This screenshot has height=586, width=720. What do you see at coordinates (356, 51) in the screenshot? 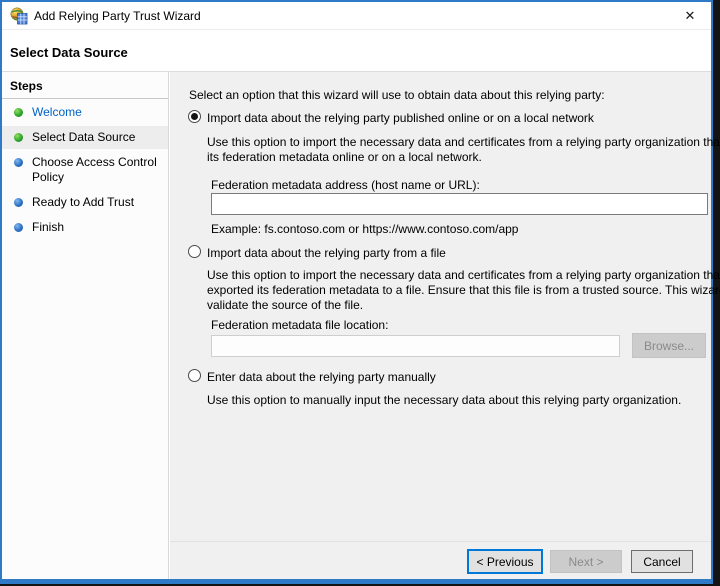
I see `page-heading: Select Data Source` at bounding box center [356, 51].